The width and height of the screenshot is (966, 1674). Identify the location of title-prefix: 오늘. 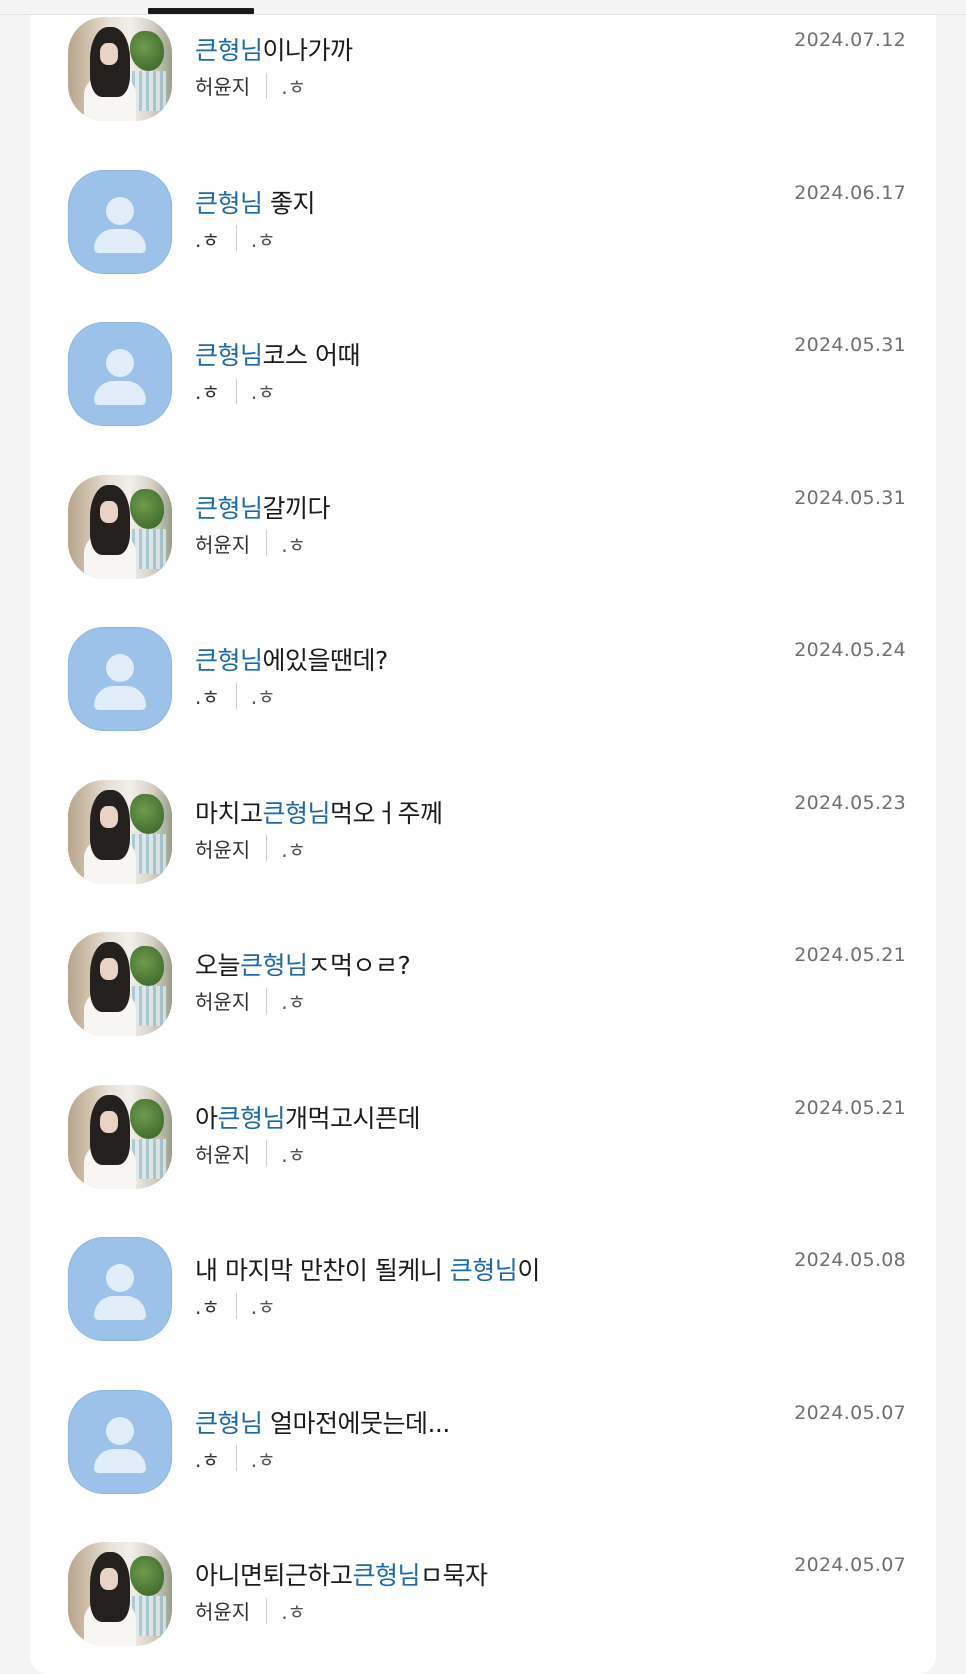
(218, 965).